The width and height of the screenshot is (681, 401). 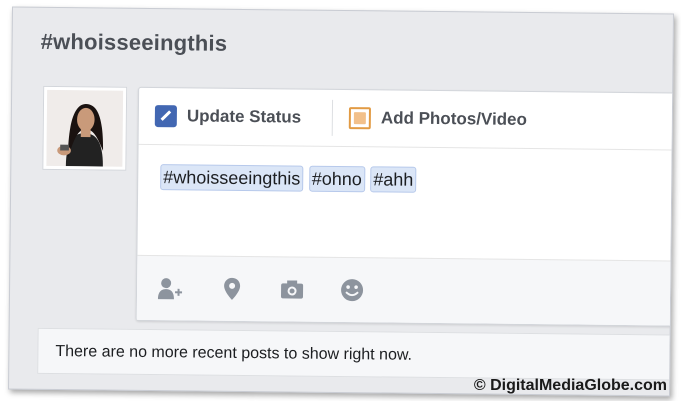 What do you see at coordinates (393, 179) in the screenshot?
I see `hashtag-chip: #ahh` at bounding box center [393, 179].